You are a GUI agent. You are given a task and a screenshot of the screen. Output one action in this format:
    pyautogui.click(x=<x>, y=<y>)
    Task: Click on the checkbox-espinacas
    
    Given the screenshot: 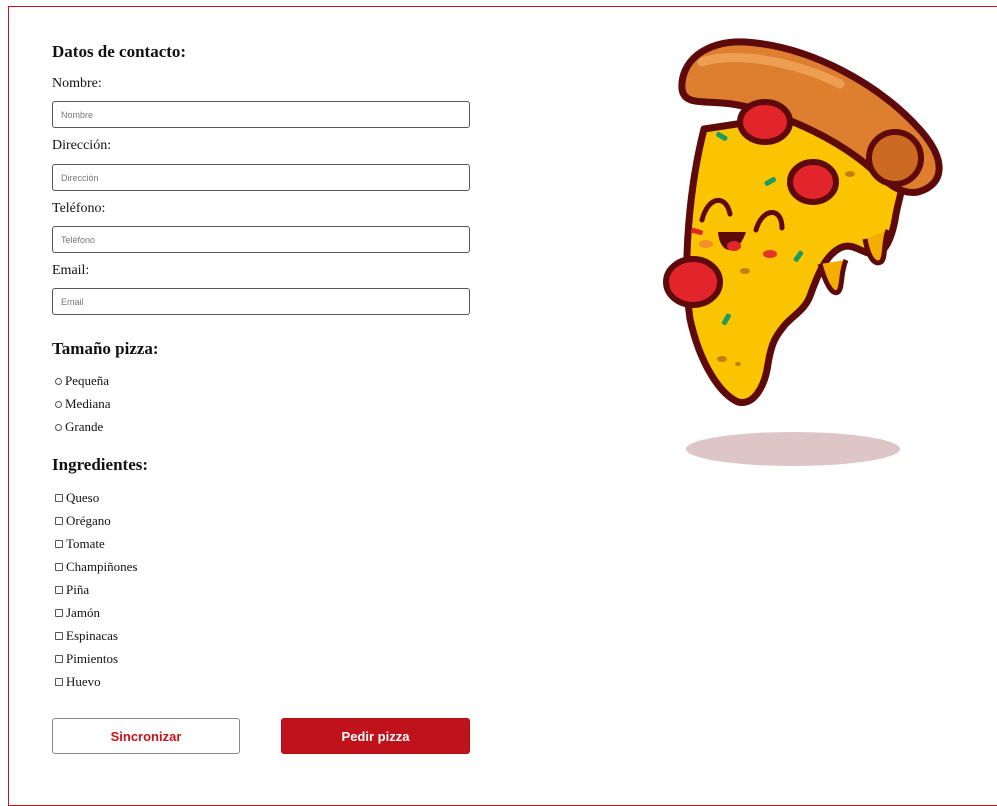 What is the action you would take?
    pyautogui.click(x=59, y=636)
    